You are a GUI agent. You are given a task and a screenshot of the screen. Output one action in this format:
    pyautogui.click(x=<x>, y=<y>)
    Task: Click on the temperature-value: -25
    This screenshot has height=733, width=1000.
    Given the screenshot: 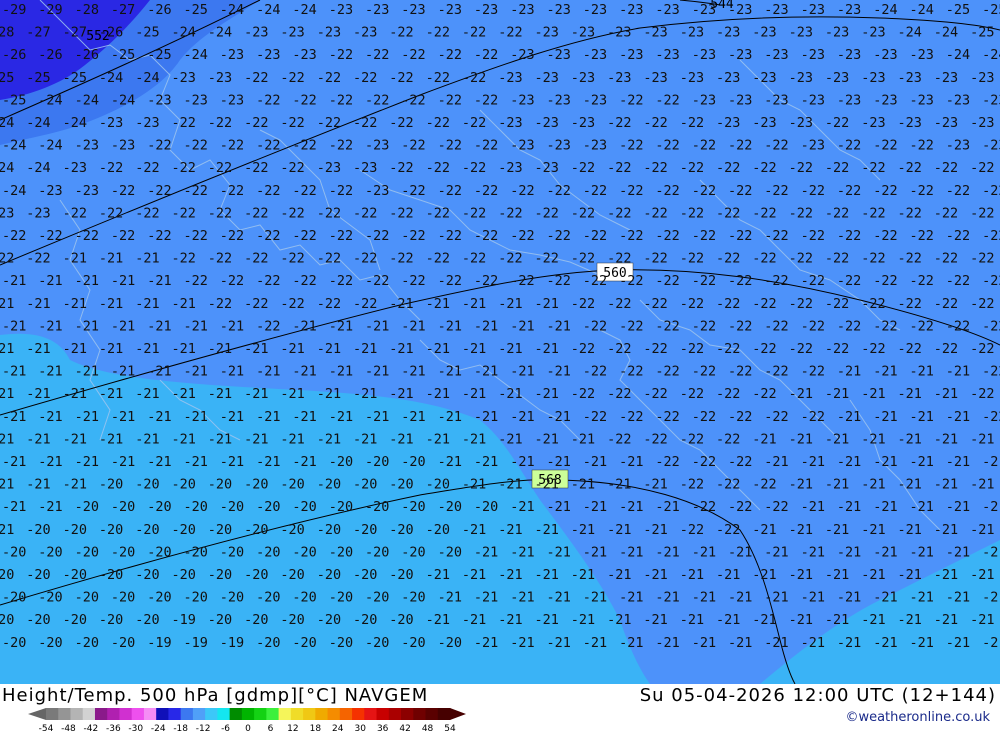 What is the action you would take?
    pyautogui.click(x=7, y=78)
    